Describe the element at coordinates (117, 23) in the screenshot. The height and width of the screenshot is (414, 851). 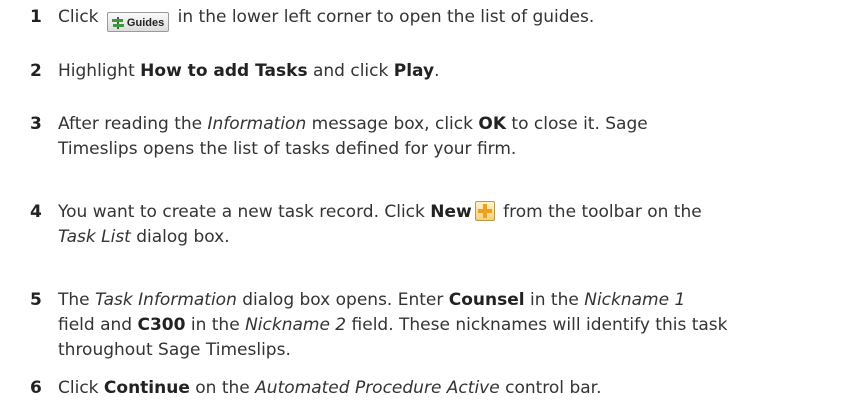
I see `signpost-icon` at that location.